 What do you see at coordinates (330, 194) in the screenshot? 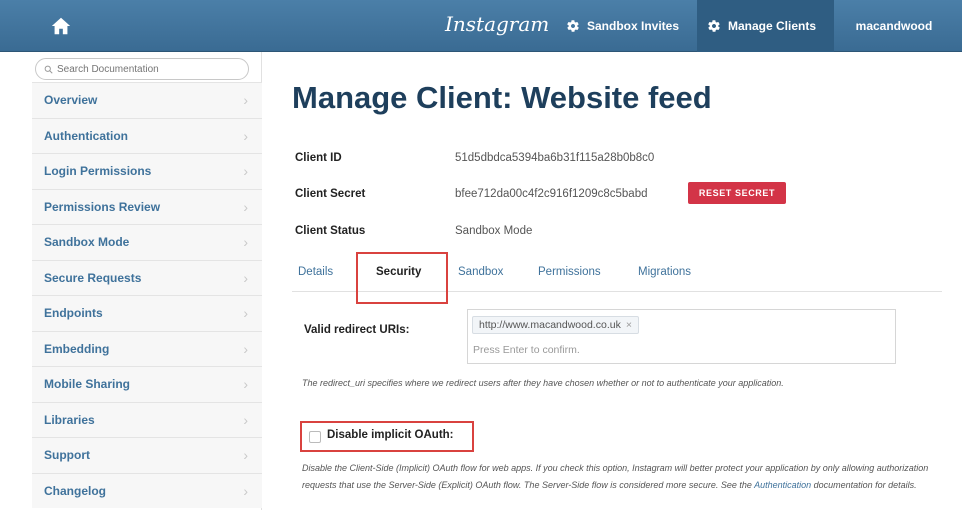
I see `client-secret-label: Client Secret` at bounding box center [330, 194].